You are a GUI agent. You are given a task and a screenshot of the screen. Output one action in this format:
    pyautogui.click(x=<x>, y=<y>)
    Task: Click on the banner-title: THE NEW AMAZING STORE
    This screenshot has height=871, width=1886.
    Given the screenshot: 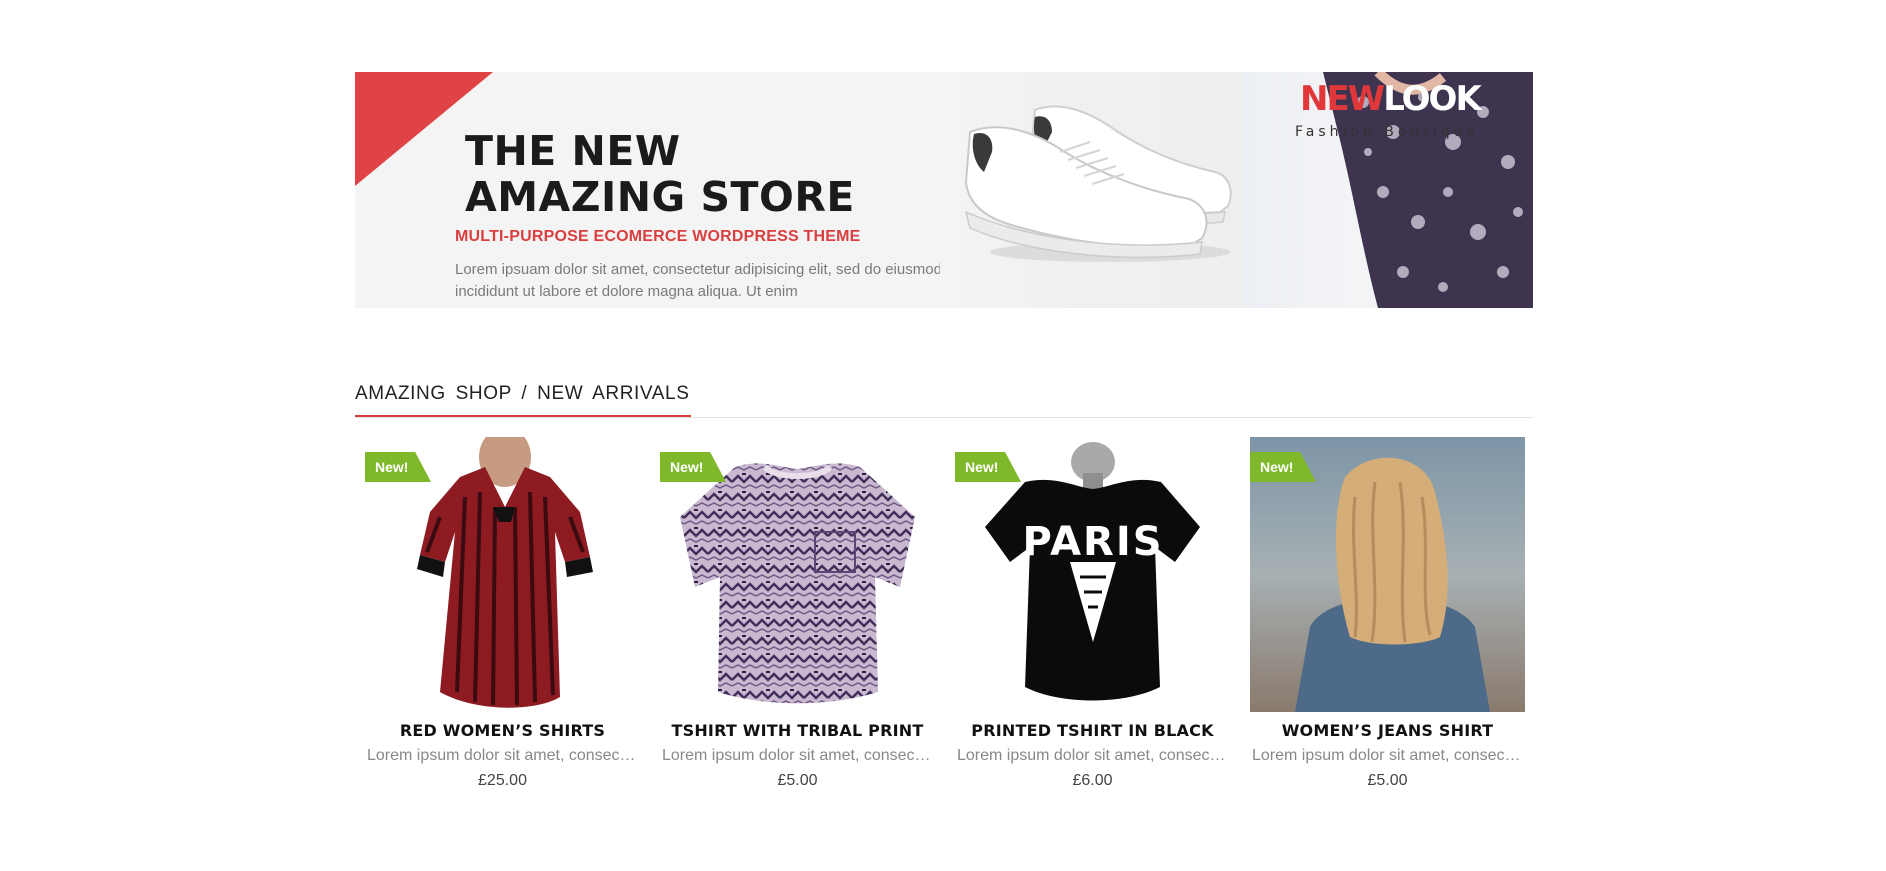 What is the action you would take?
    pyautogui.click(x=660, y=174)
    